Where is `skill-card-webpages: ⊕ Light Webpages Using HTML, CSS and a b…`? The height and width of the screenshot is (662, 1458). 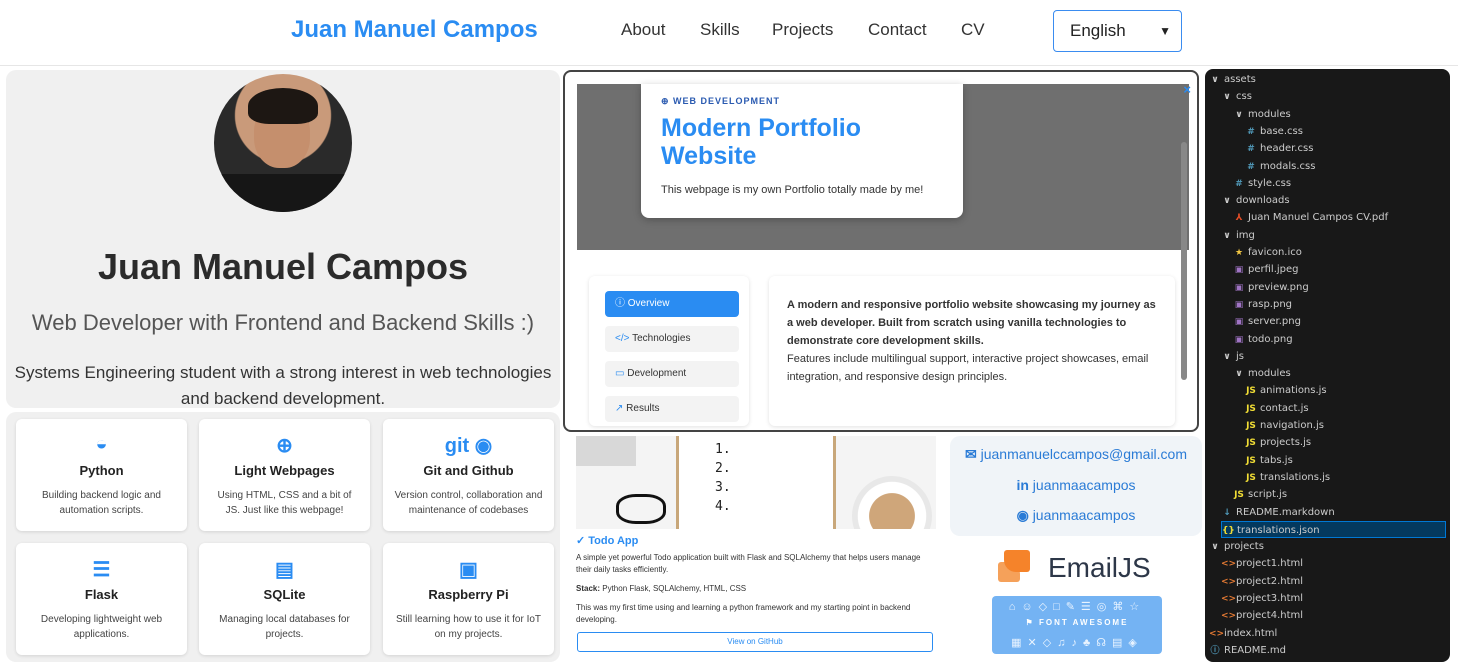 skill-card-webpages: ⊕ Light Webpages Using HTML, CSS and a b… is located at coordinates (284, 475).